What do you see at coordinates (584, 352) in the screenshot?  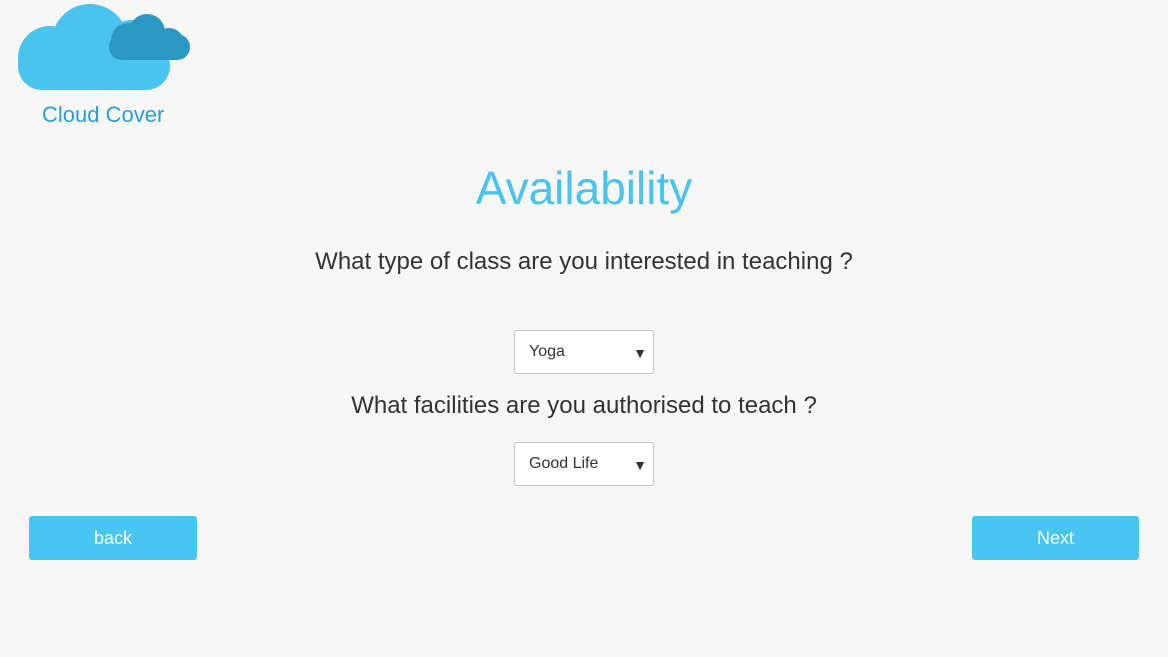 I see `class-type-select: Yoga ▼` at bounding box center [584, 352].